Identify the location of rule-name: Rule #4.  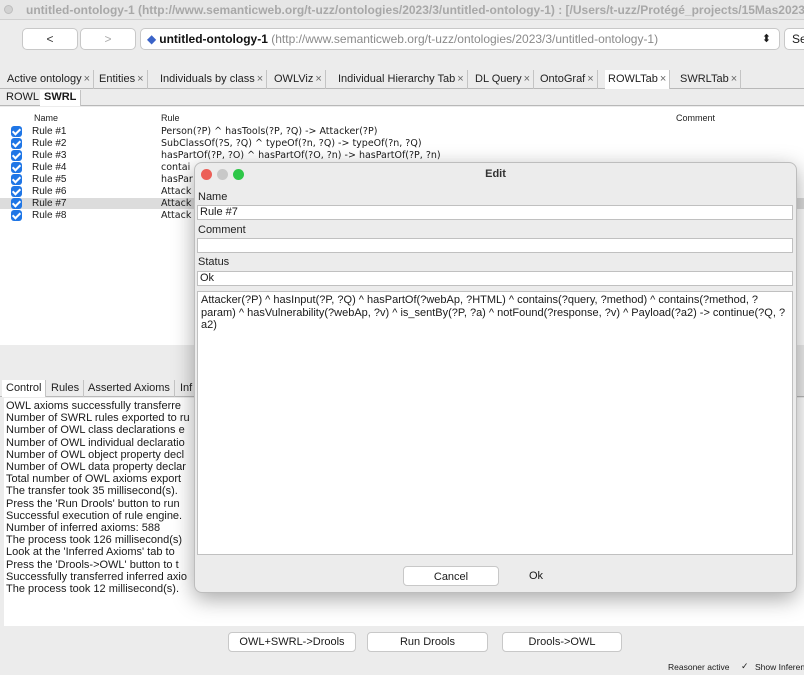
(49, 167).